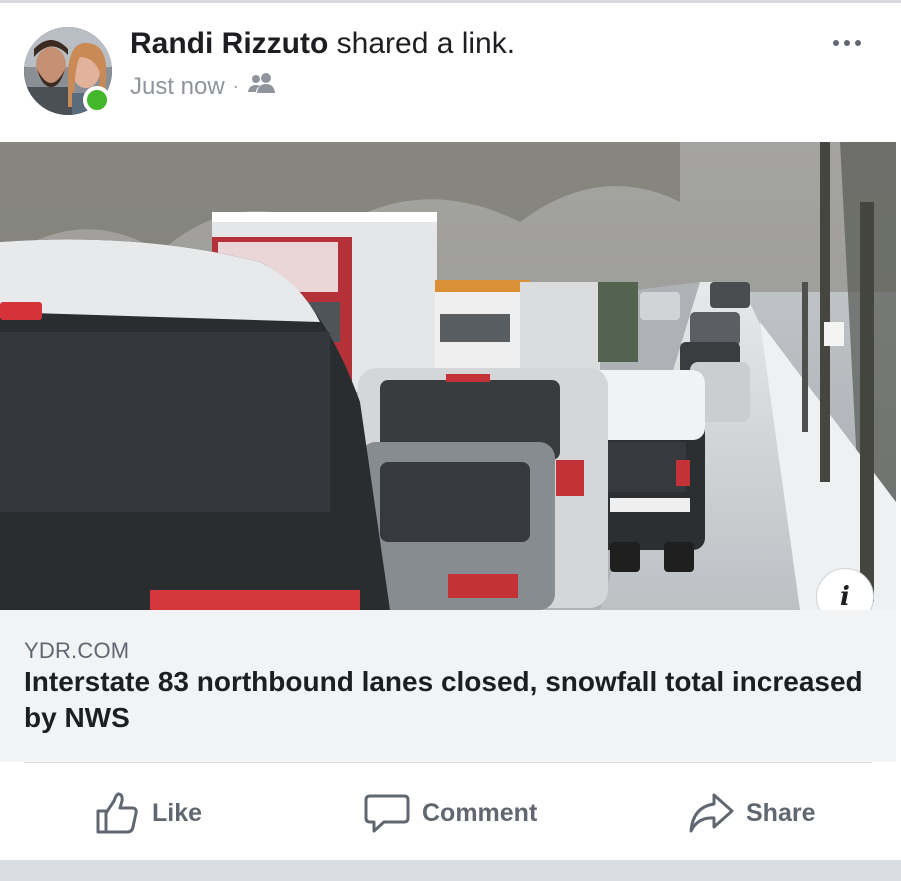  I want to click on comment-button: Comment, so click(450, 813).